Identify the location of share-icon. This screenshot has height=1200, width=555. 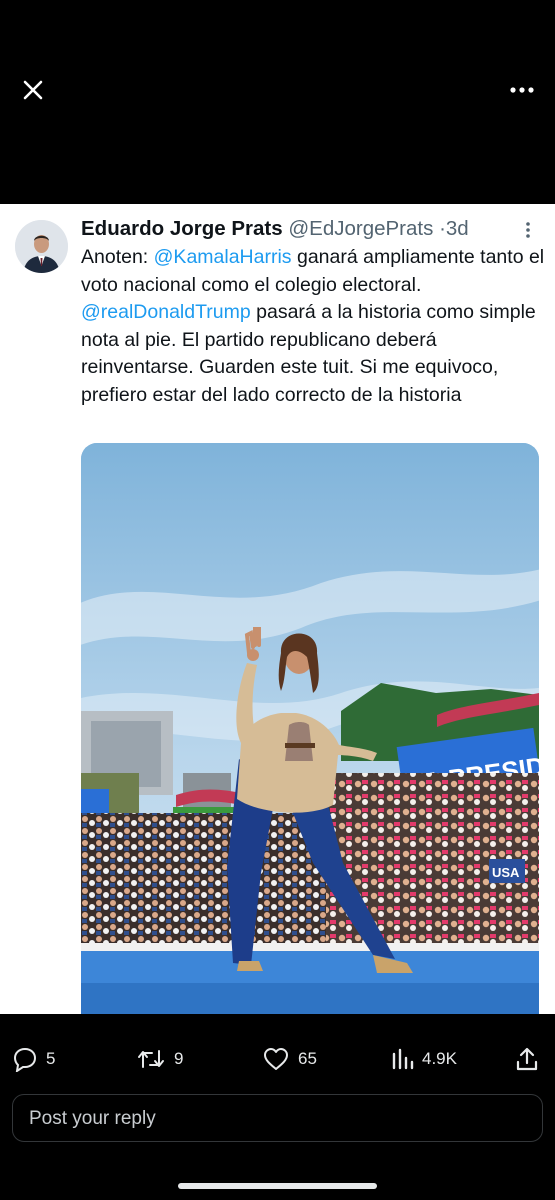
(527, 1059).